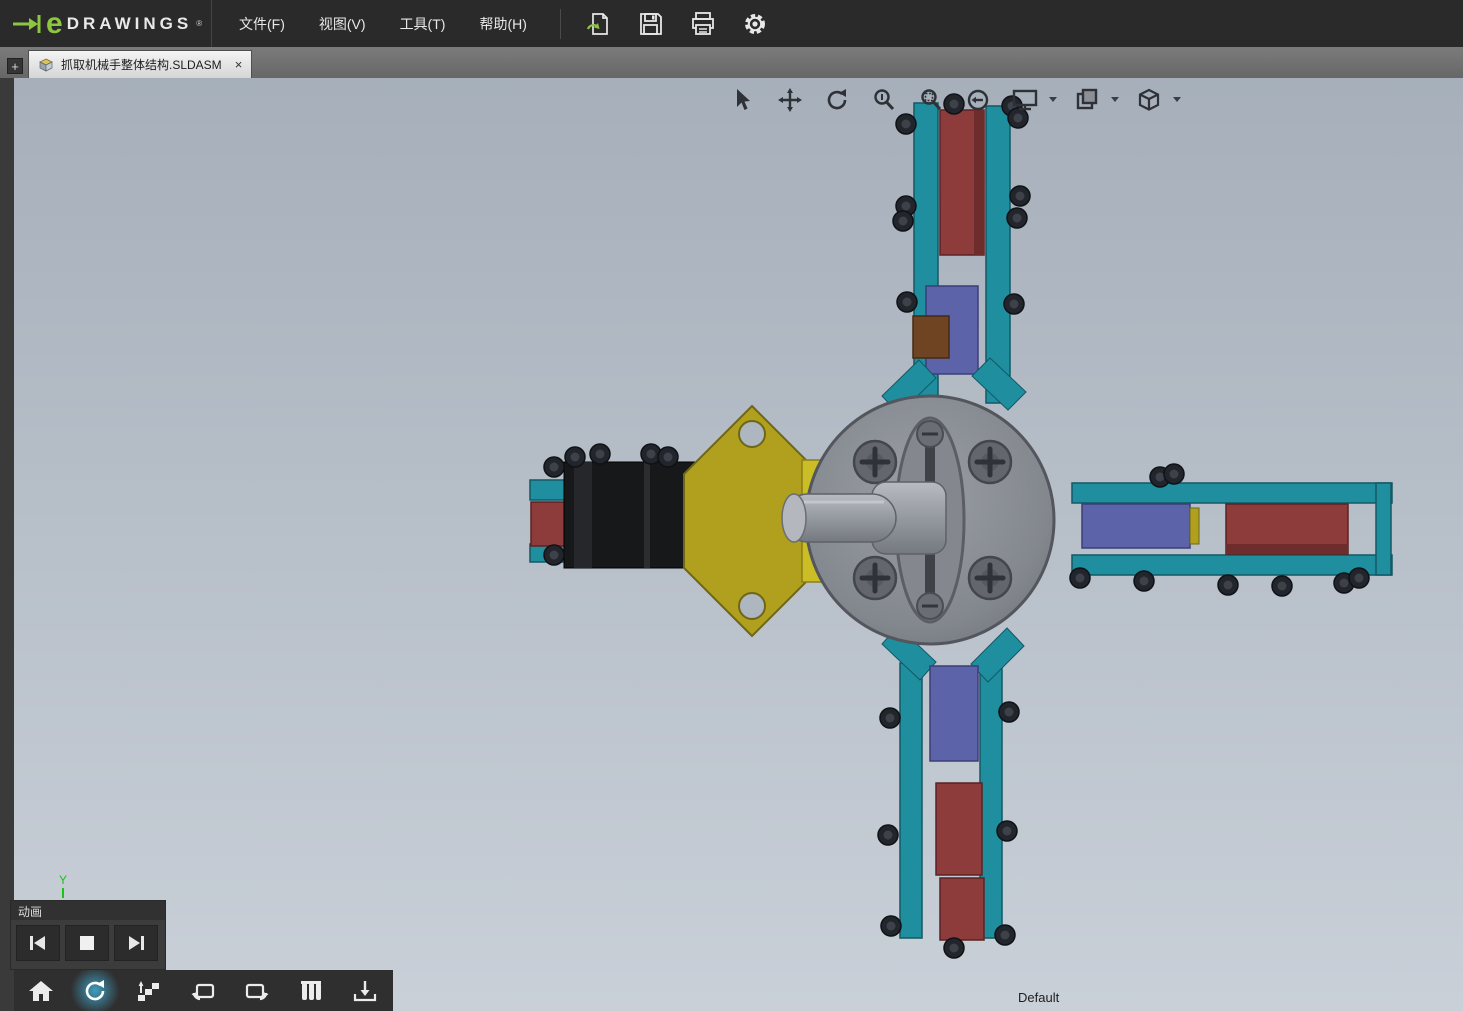 This screenshot has height=1011, width=1463. I want to click on document-tab: 抓取机械手整体结构.SLDASM ×, so click(140, 64).